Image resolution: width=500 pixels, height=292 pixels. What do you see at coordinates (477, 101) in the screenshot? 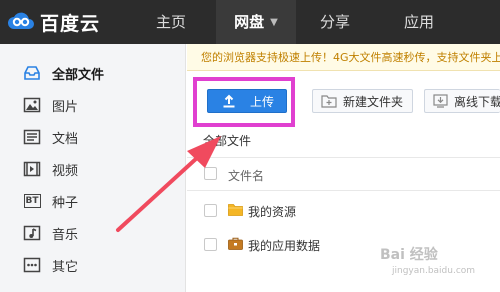
I see `offline-download-label: 离线下载` at bounding box center [477, 101].